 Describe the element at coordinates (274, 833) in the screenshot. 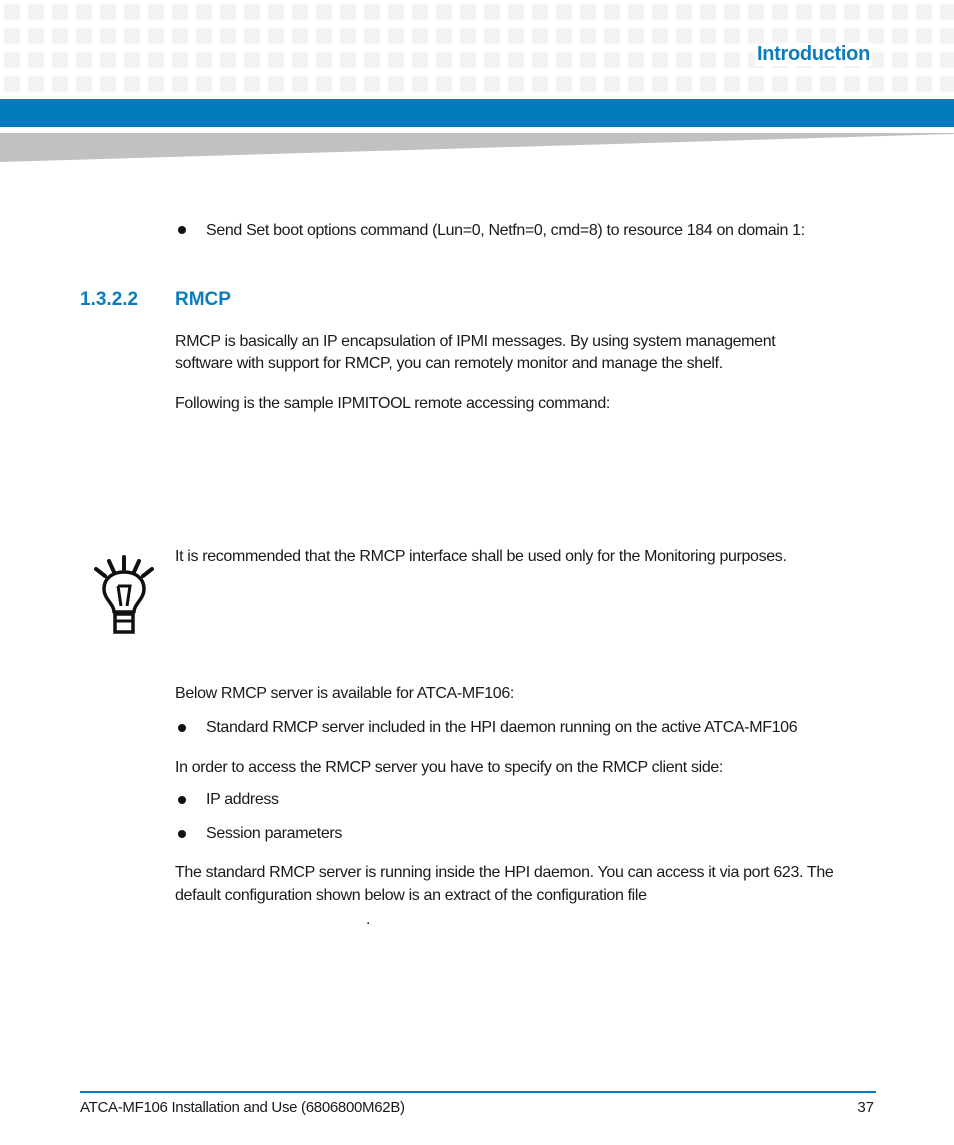

I see `bullet-session-parameters: Session parameters` at that location.